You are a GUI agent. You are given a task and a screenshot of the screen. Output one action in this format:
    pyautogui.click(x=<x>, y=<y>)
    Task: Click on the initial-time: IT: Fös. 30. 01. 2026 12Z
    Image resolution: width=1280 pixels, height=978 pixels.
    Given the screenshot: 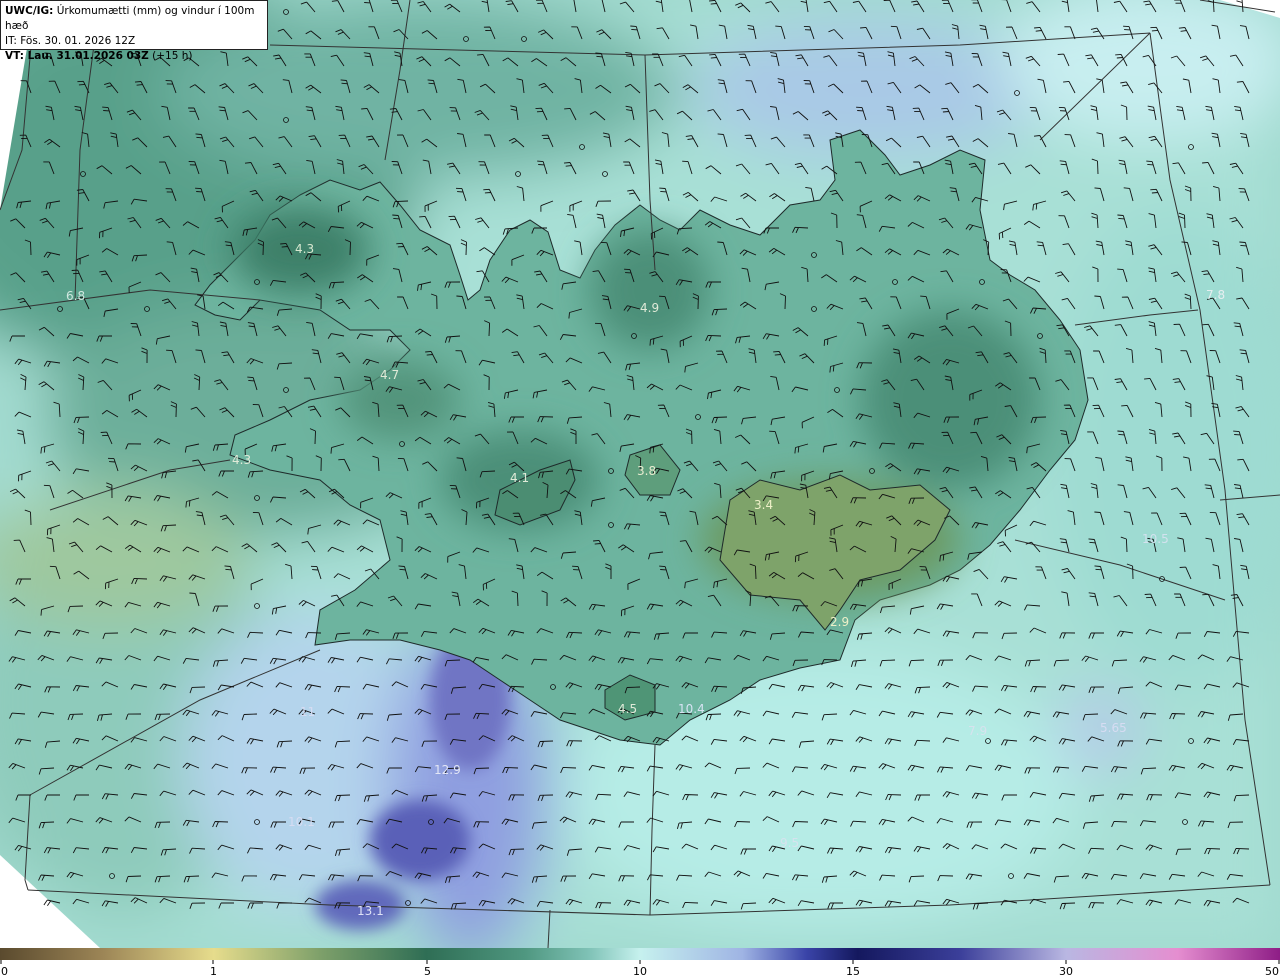 What is the action you would take?
    pyautogui.click(x=70, y=41)
    